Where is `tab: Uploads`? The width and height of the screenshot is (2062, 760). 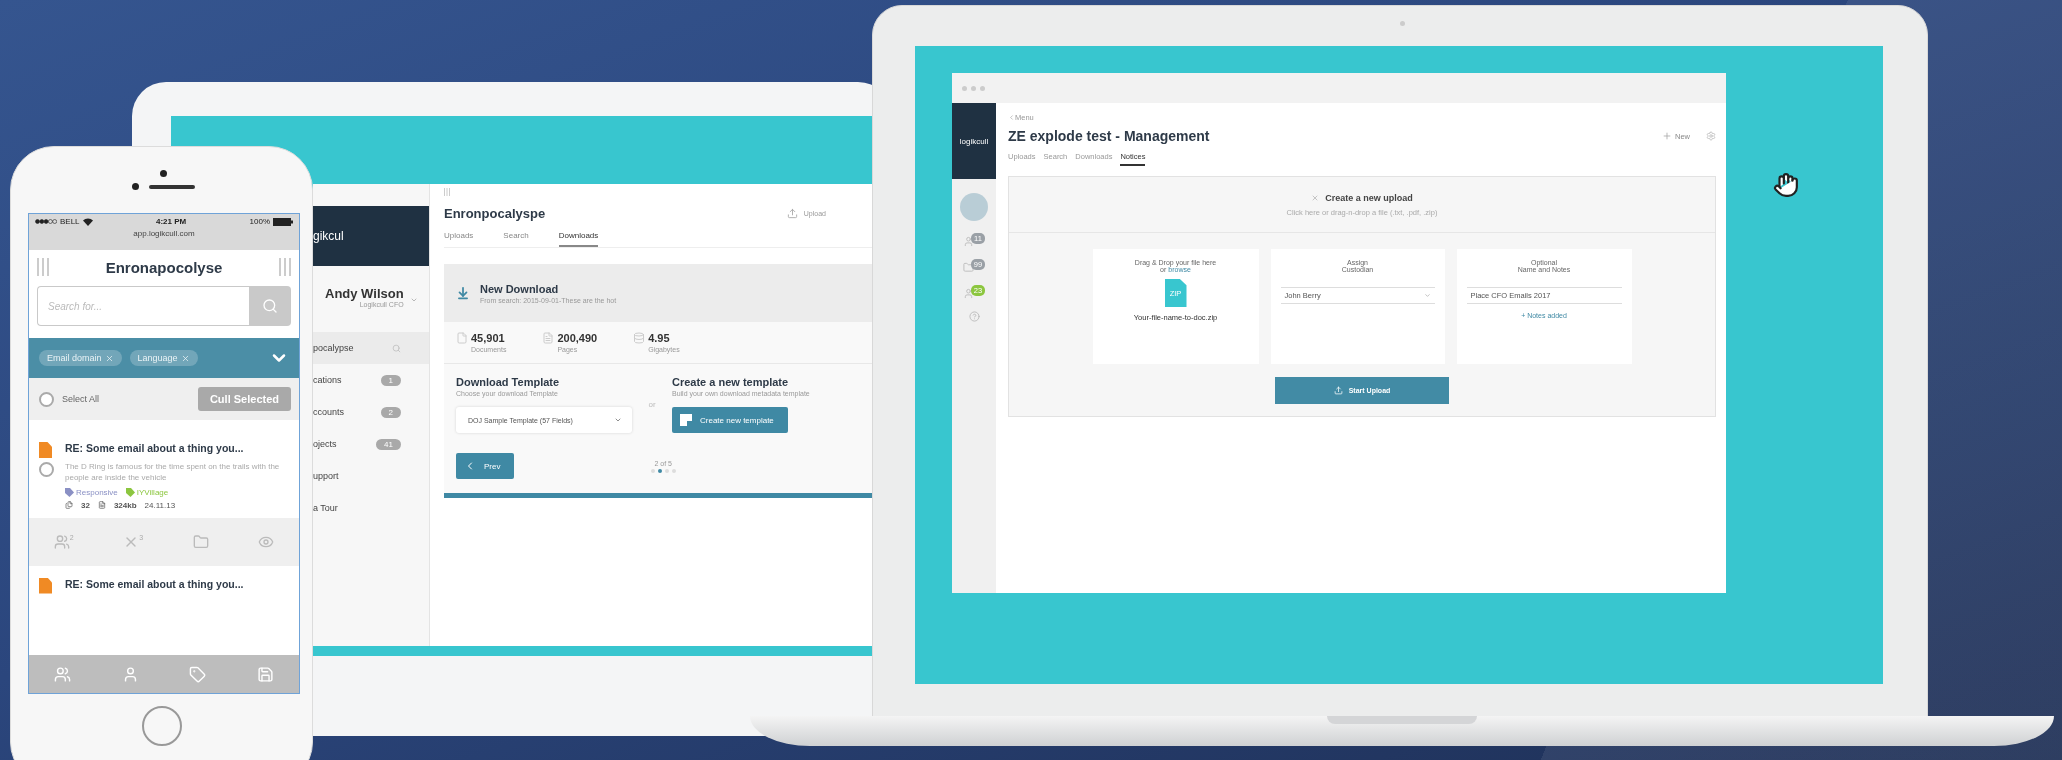
tab: Uploads is located at coordinates (459, 239).